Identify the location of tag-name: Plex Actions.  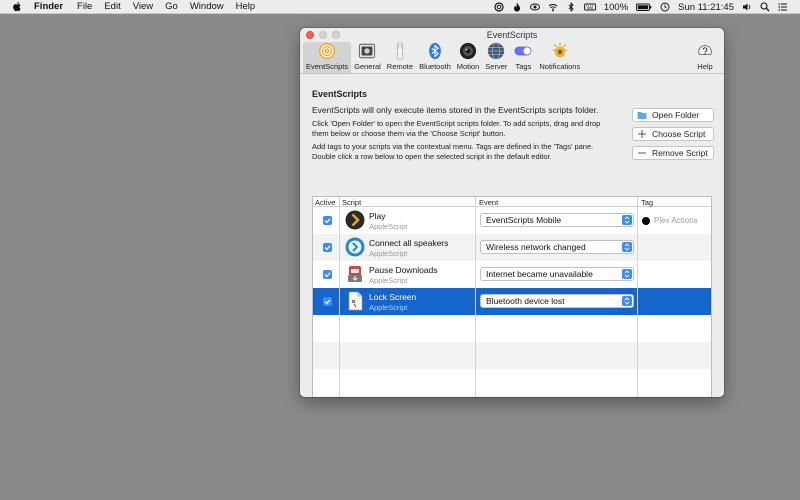
(676, 220).